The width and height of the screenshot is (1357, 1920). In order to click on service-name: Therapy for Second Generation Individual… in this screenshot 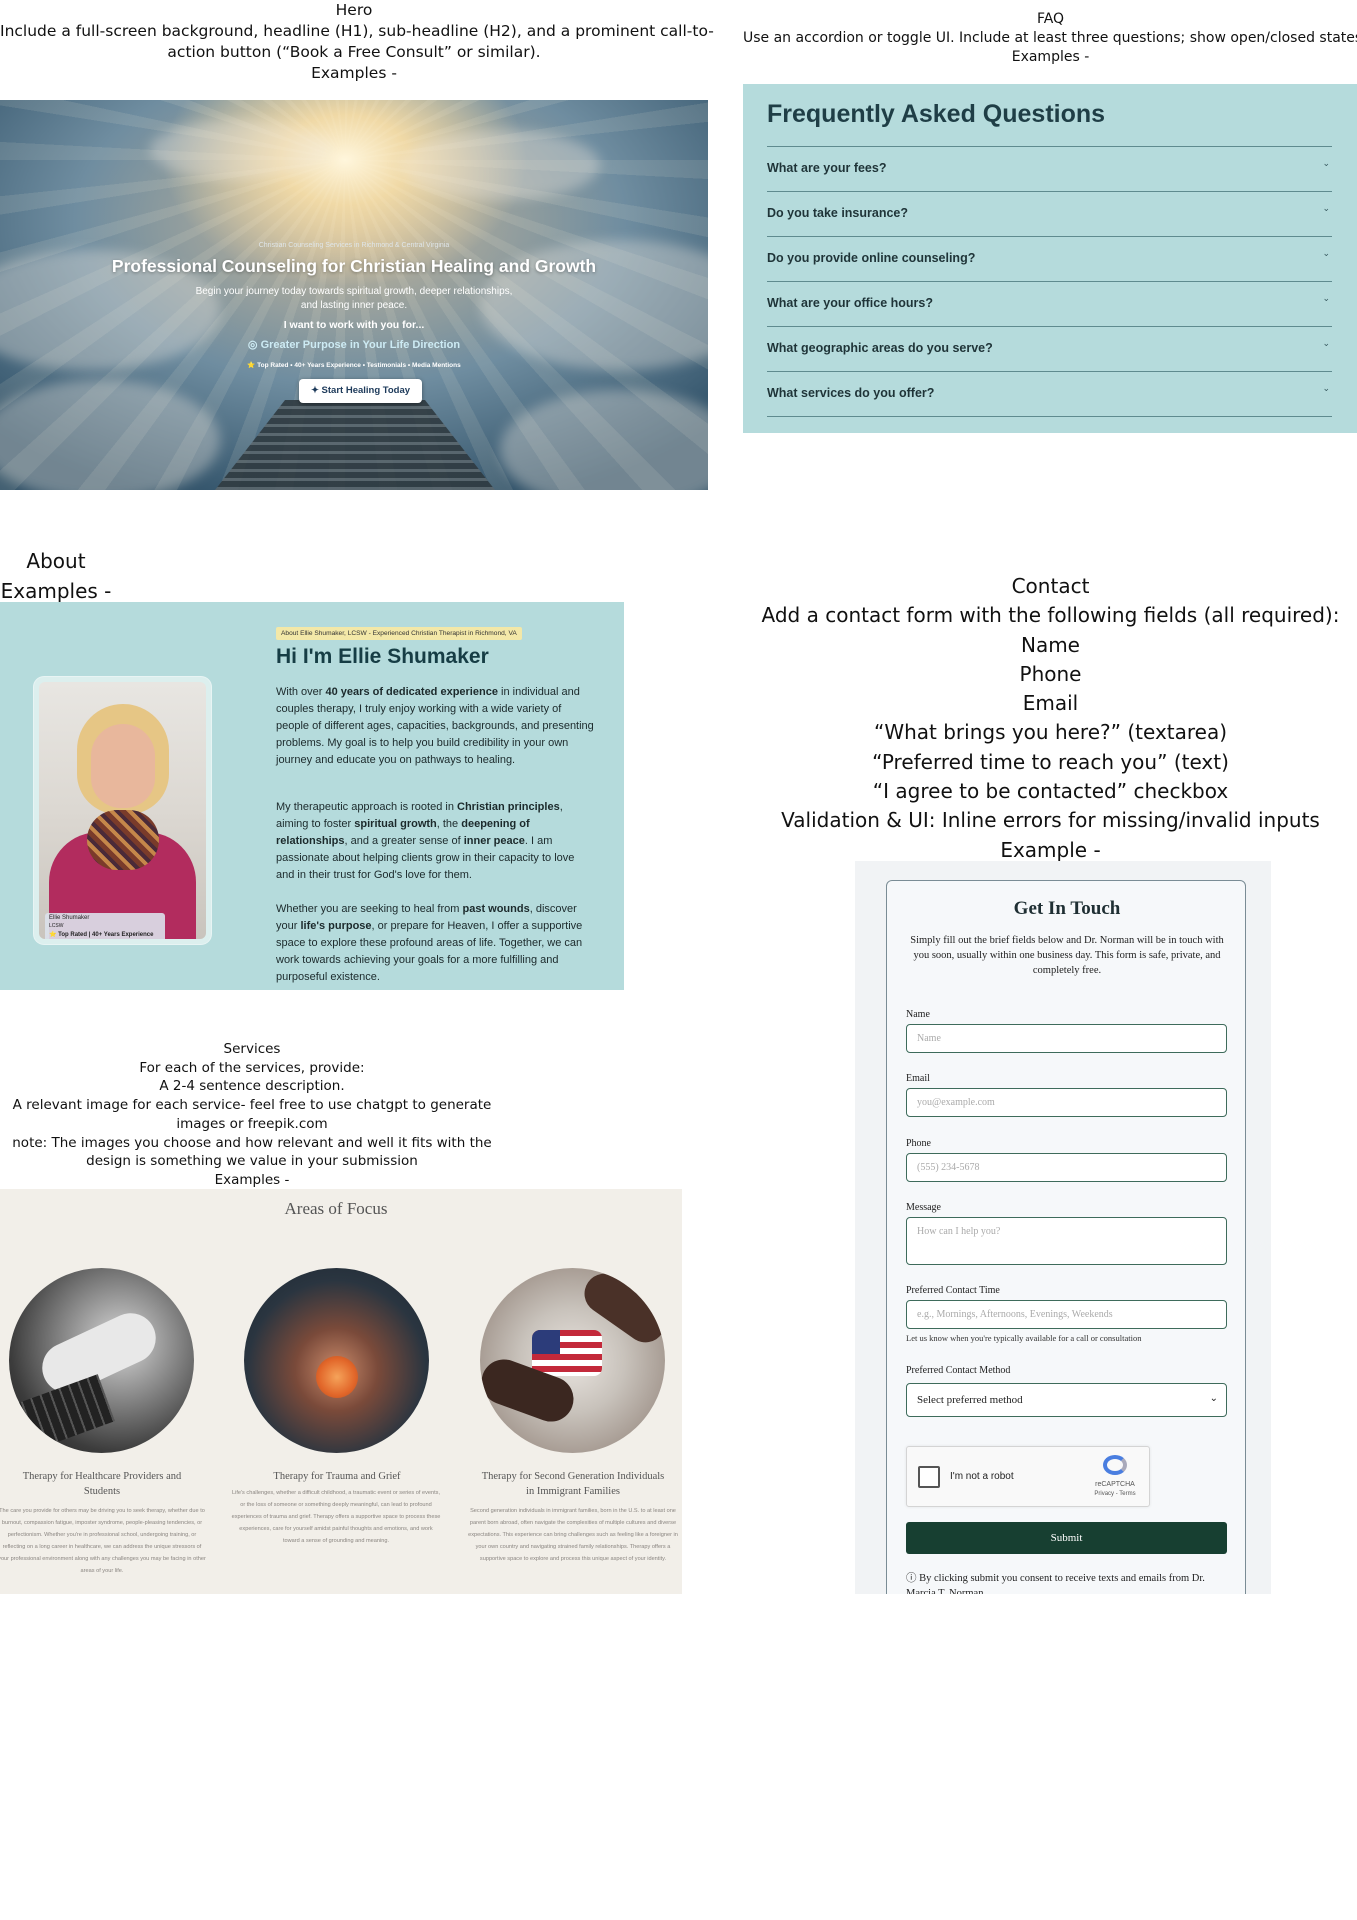, I will do `click(573, 1484)`.